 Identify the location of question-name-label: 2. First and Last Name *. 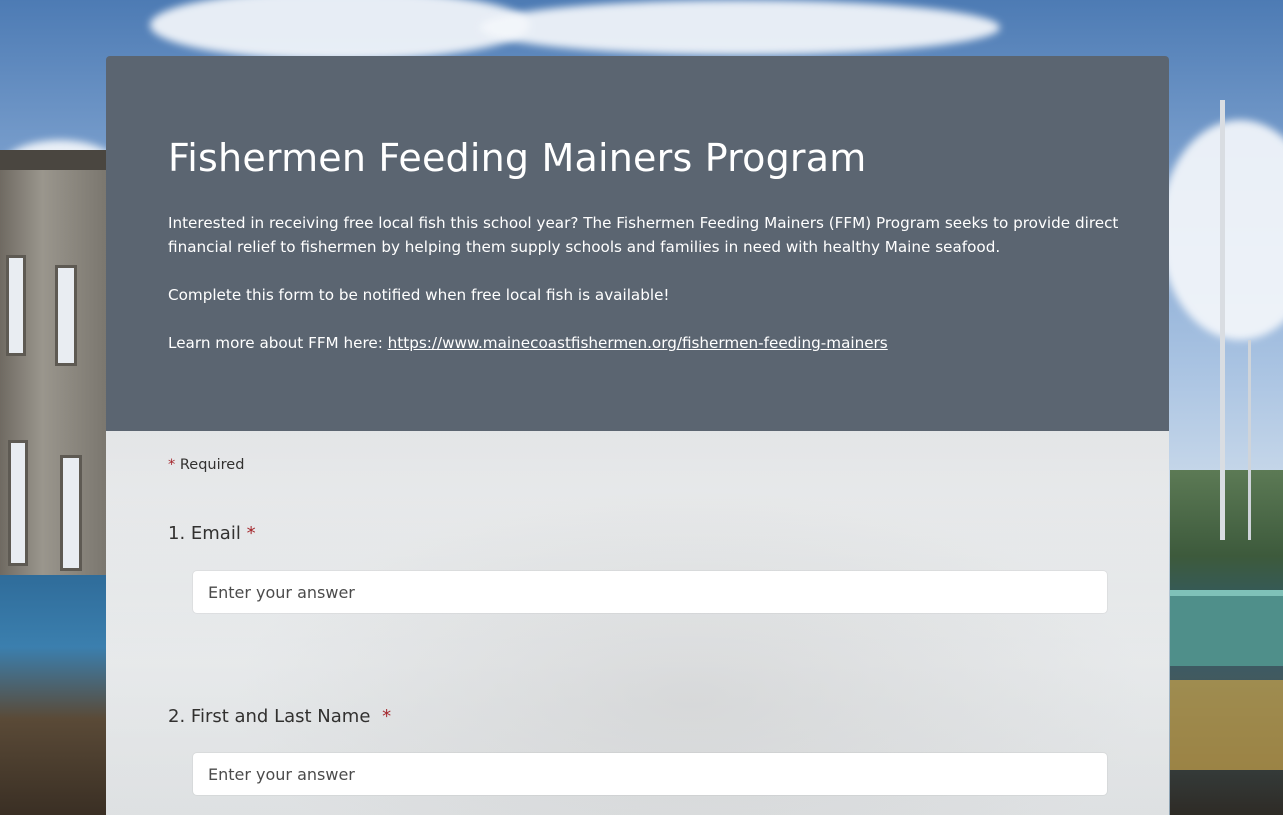
(279, 716).